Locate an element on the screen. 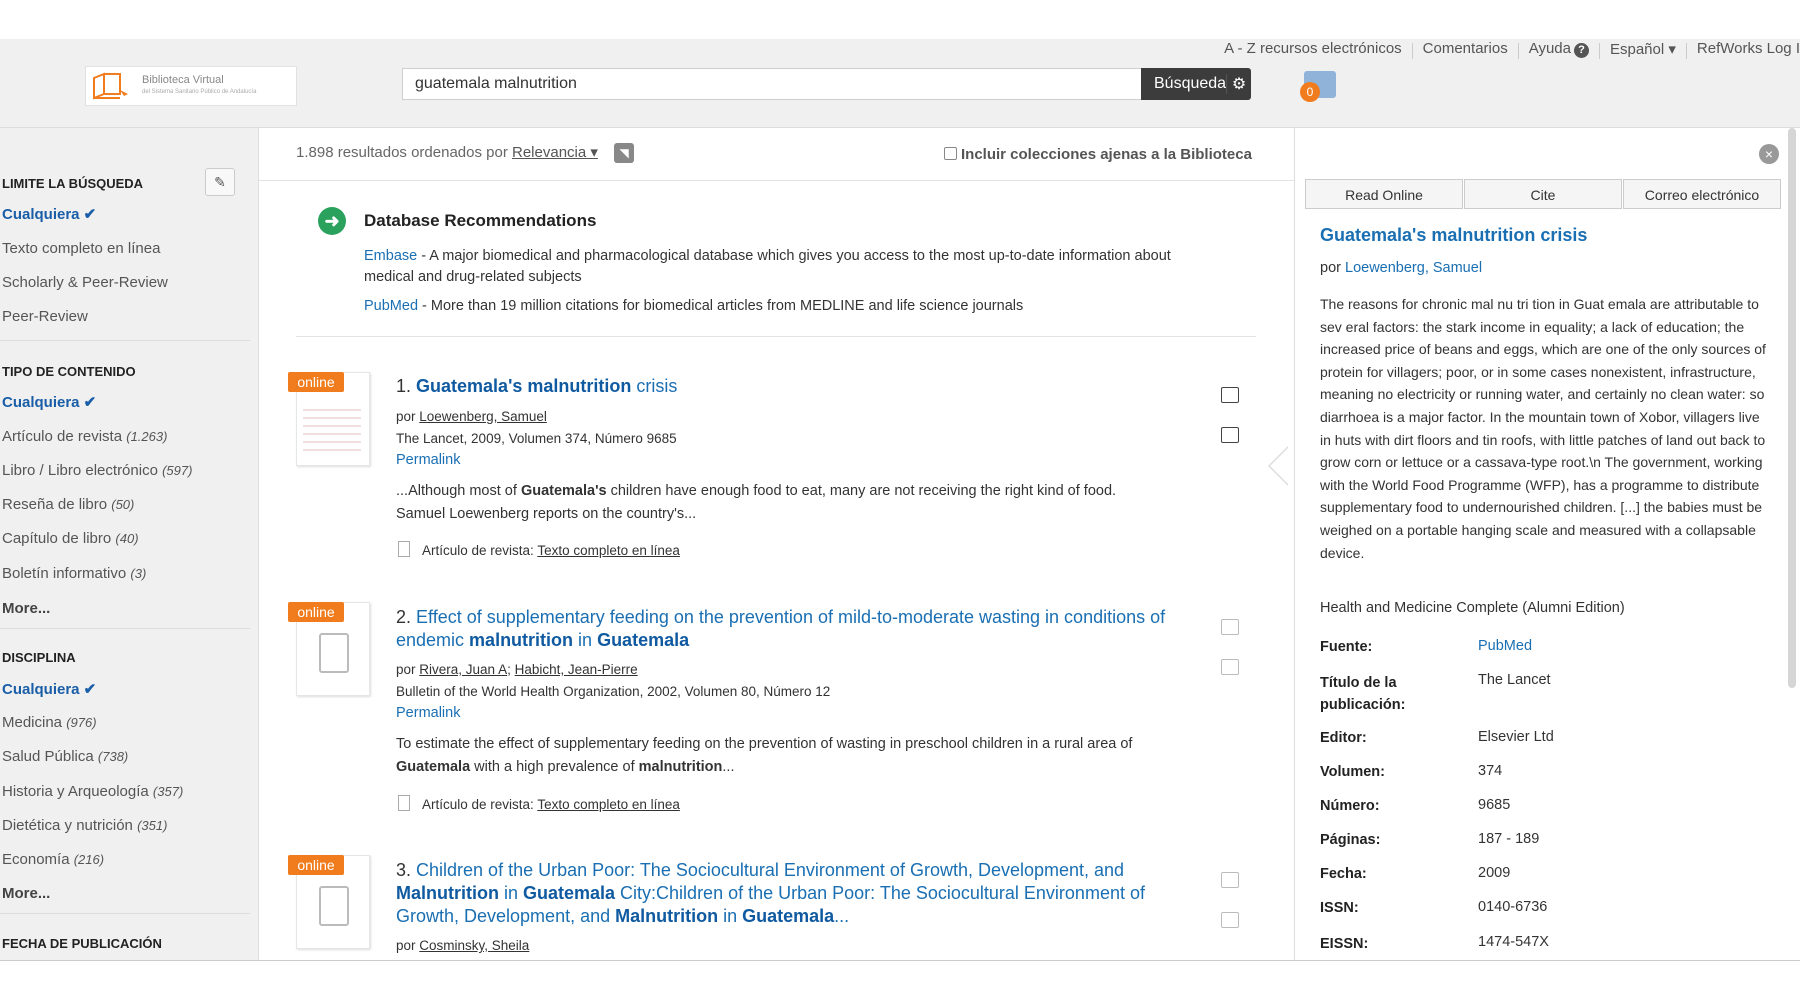  title-highlight: Guatemala is located at coordinates (643, 640).